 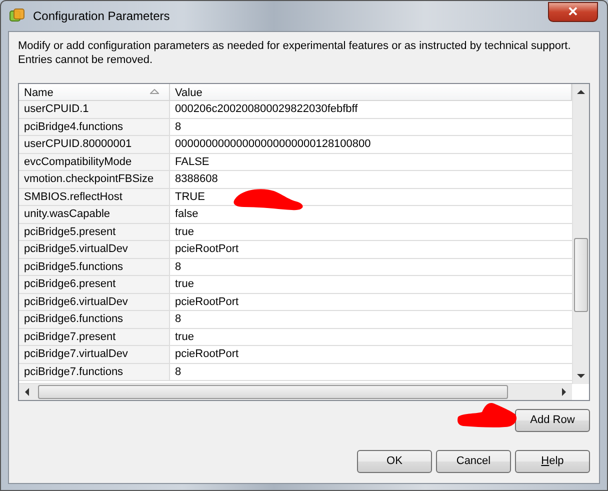 I want to click on value-cell: 8388608, so click(x=196, y=179).